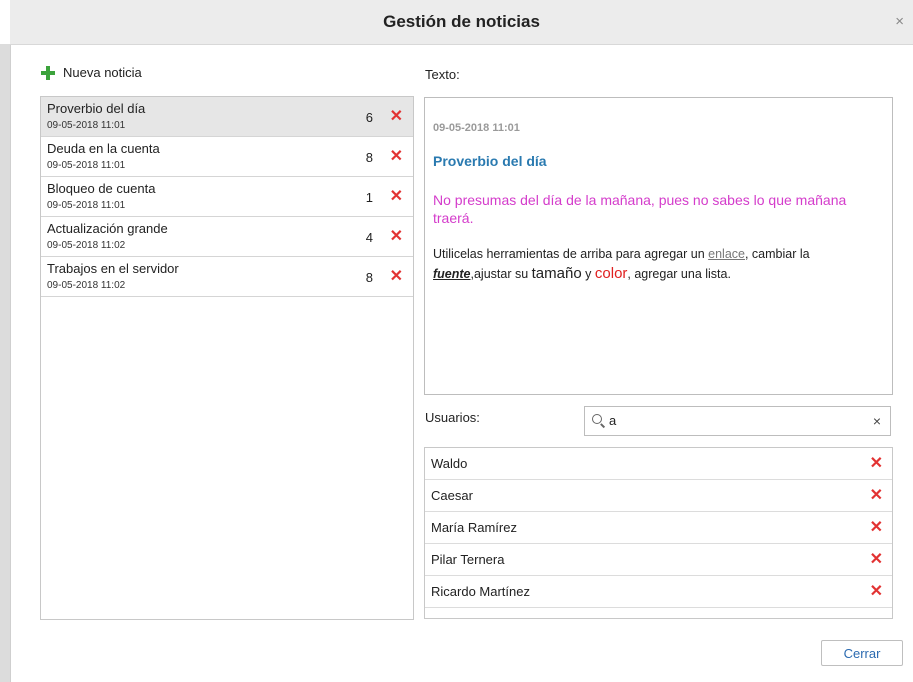 The image size is (913, 682). I want to click on users-label: Usuarios:, so click(452, 417).